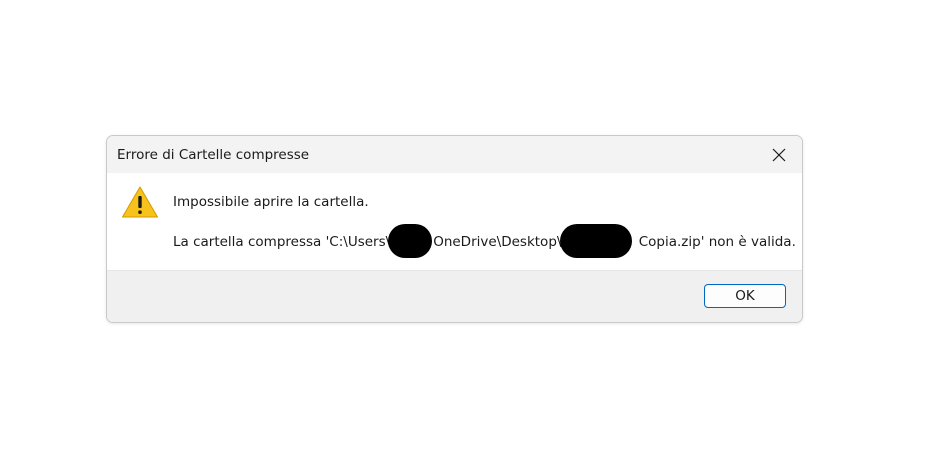 This screenshot has width=945, height=467. I want to click on dialog-footer: OK, so click(454, 296).